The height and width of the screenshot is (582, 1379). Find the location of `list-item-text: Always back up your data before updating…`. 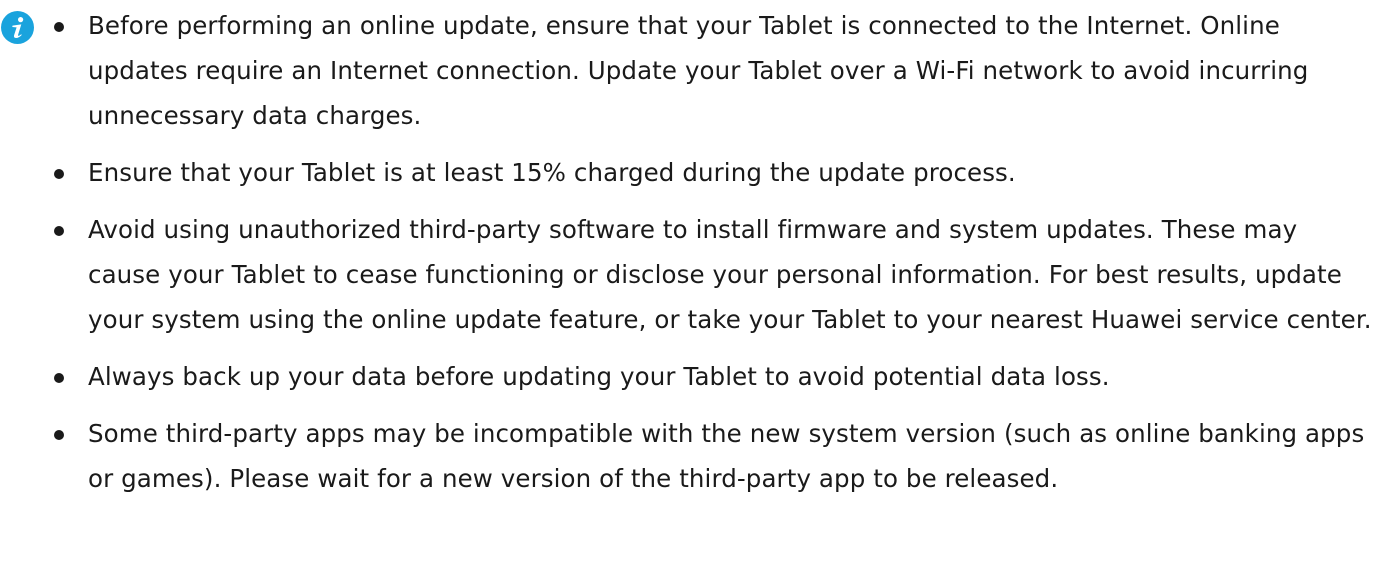

list-item-text: Always back up your data before updating… is located at coordinates (599, 376).